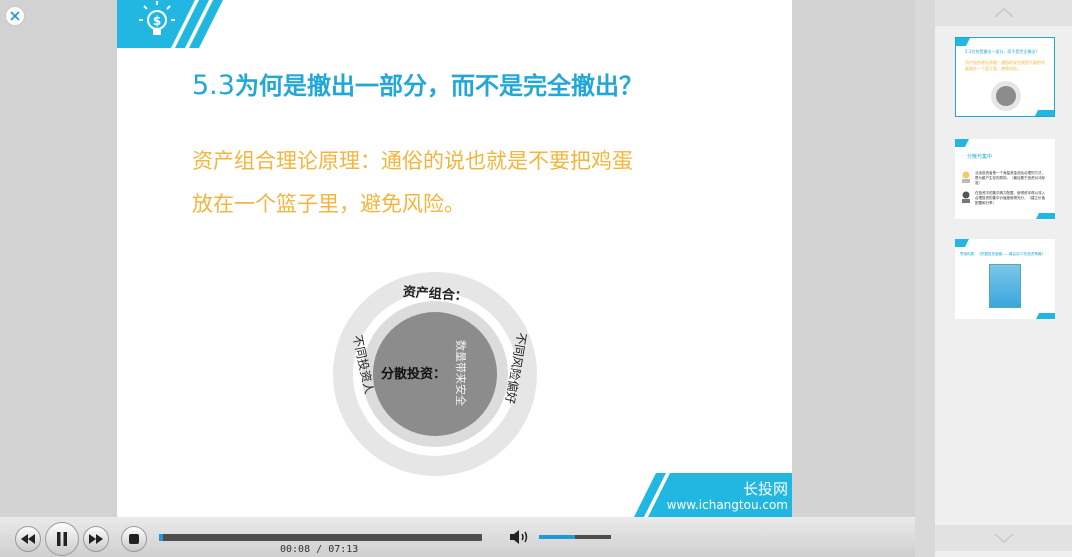 This screenshot has height=557, width=1072. I want to click on thumb-title: 5.3为何是撤出一部分，而不是完全撤出？, so click(1002, 51).